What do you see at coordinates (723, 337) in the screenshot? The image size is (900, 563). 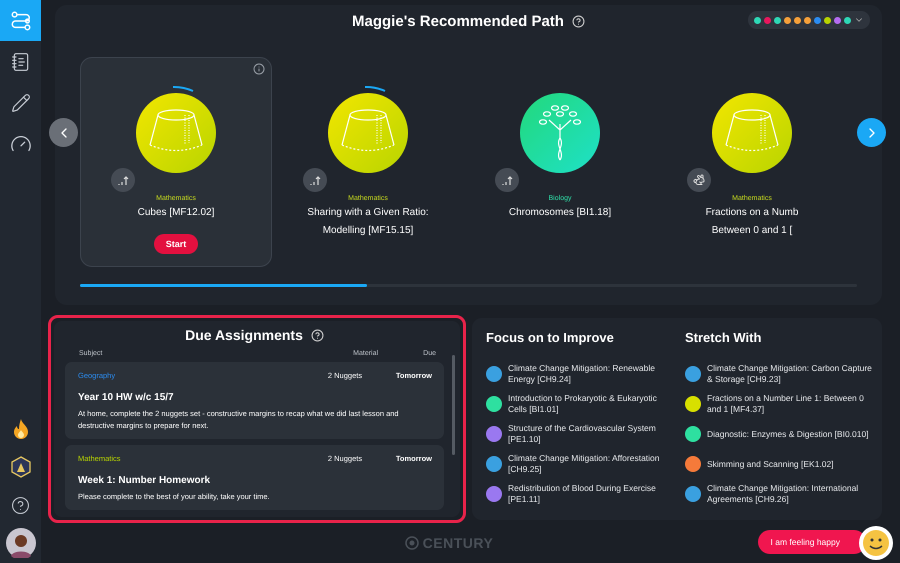 I see `section-title: Stretch With` at bounding box center [723, 337].